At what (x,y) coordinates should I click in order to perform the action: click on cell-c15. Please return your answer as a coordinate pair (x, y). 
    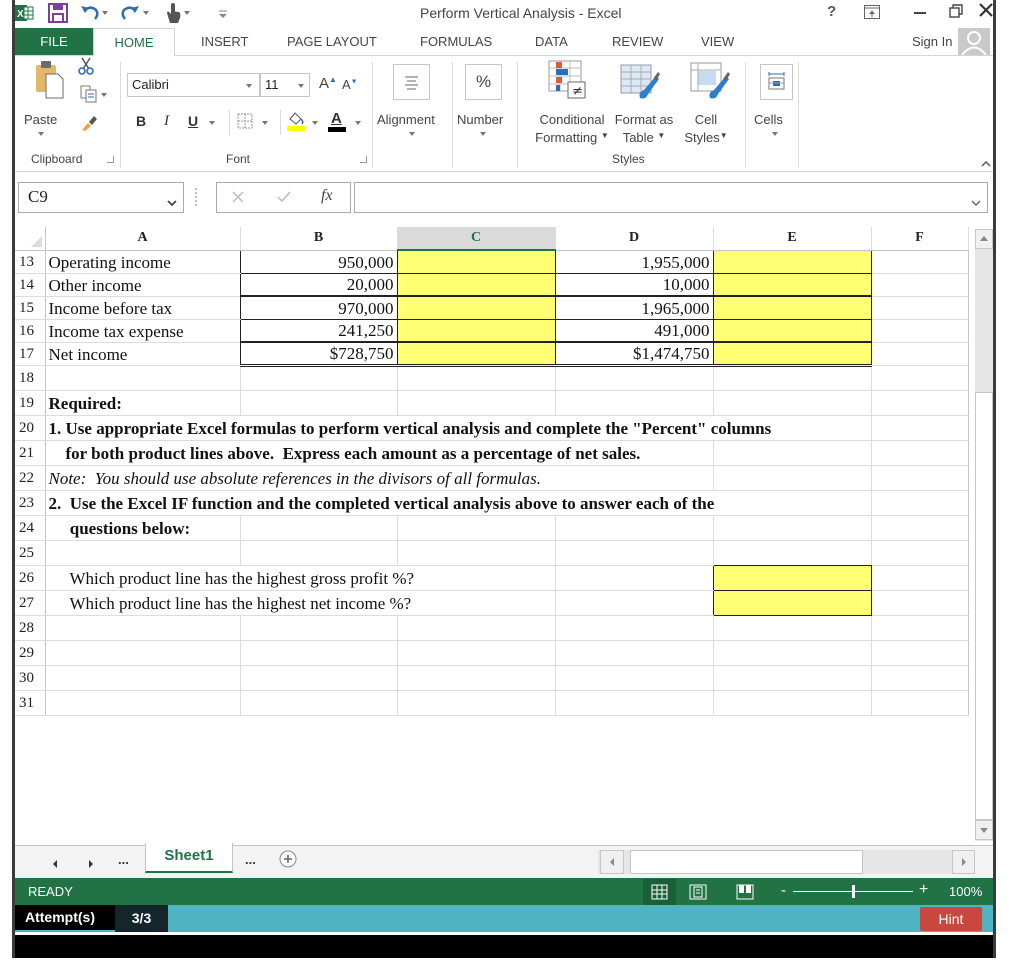
    Looking at the image, I should click on (476, 307).